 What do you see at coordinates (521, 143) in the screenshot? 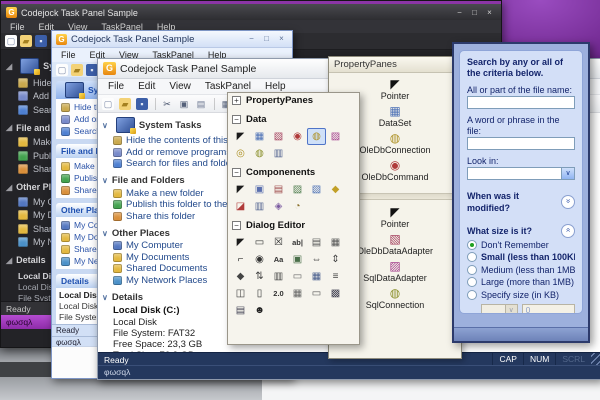
I see `phrase-input` at bounding box center [521, 143].